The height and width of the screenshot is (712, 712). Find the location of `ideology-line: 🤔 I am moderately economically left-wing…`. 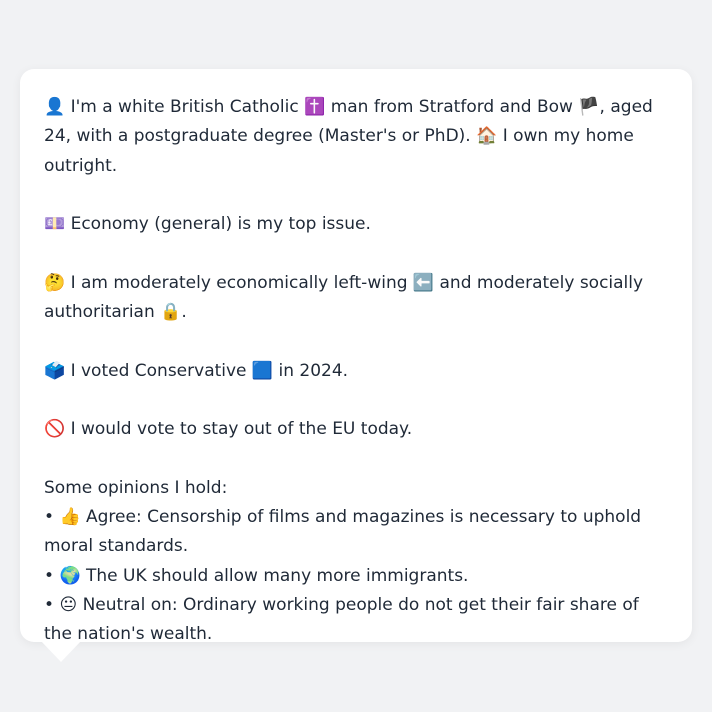

ideology-line: 🤔 I am moderately economically left-wing… is located at coordinates (356, 298).